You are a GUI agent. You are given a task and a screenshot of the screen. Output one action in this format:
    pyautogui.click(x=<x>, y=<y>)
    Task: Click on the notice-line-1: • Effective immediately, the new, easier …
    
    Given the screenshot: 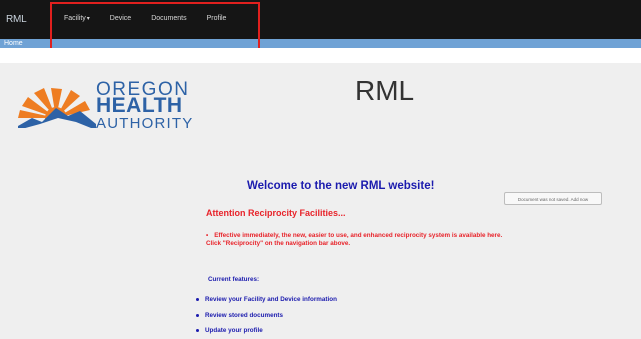 What is the action you would take?
    pyautogui.click(x=371, y=236)
    